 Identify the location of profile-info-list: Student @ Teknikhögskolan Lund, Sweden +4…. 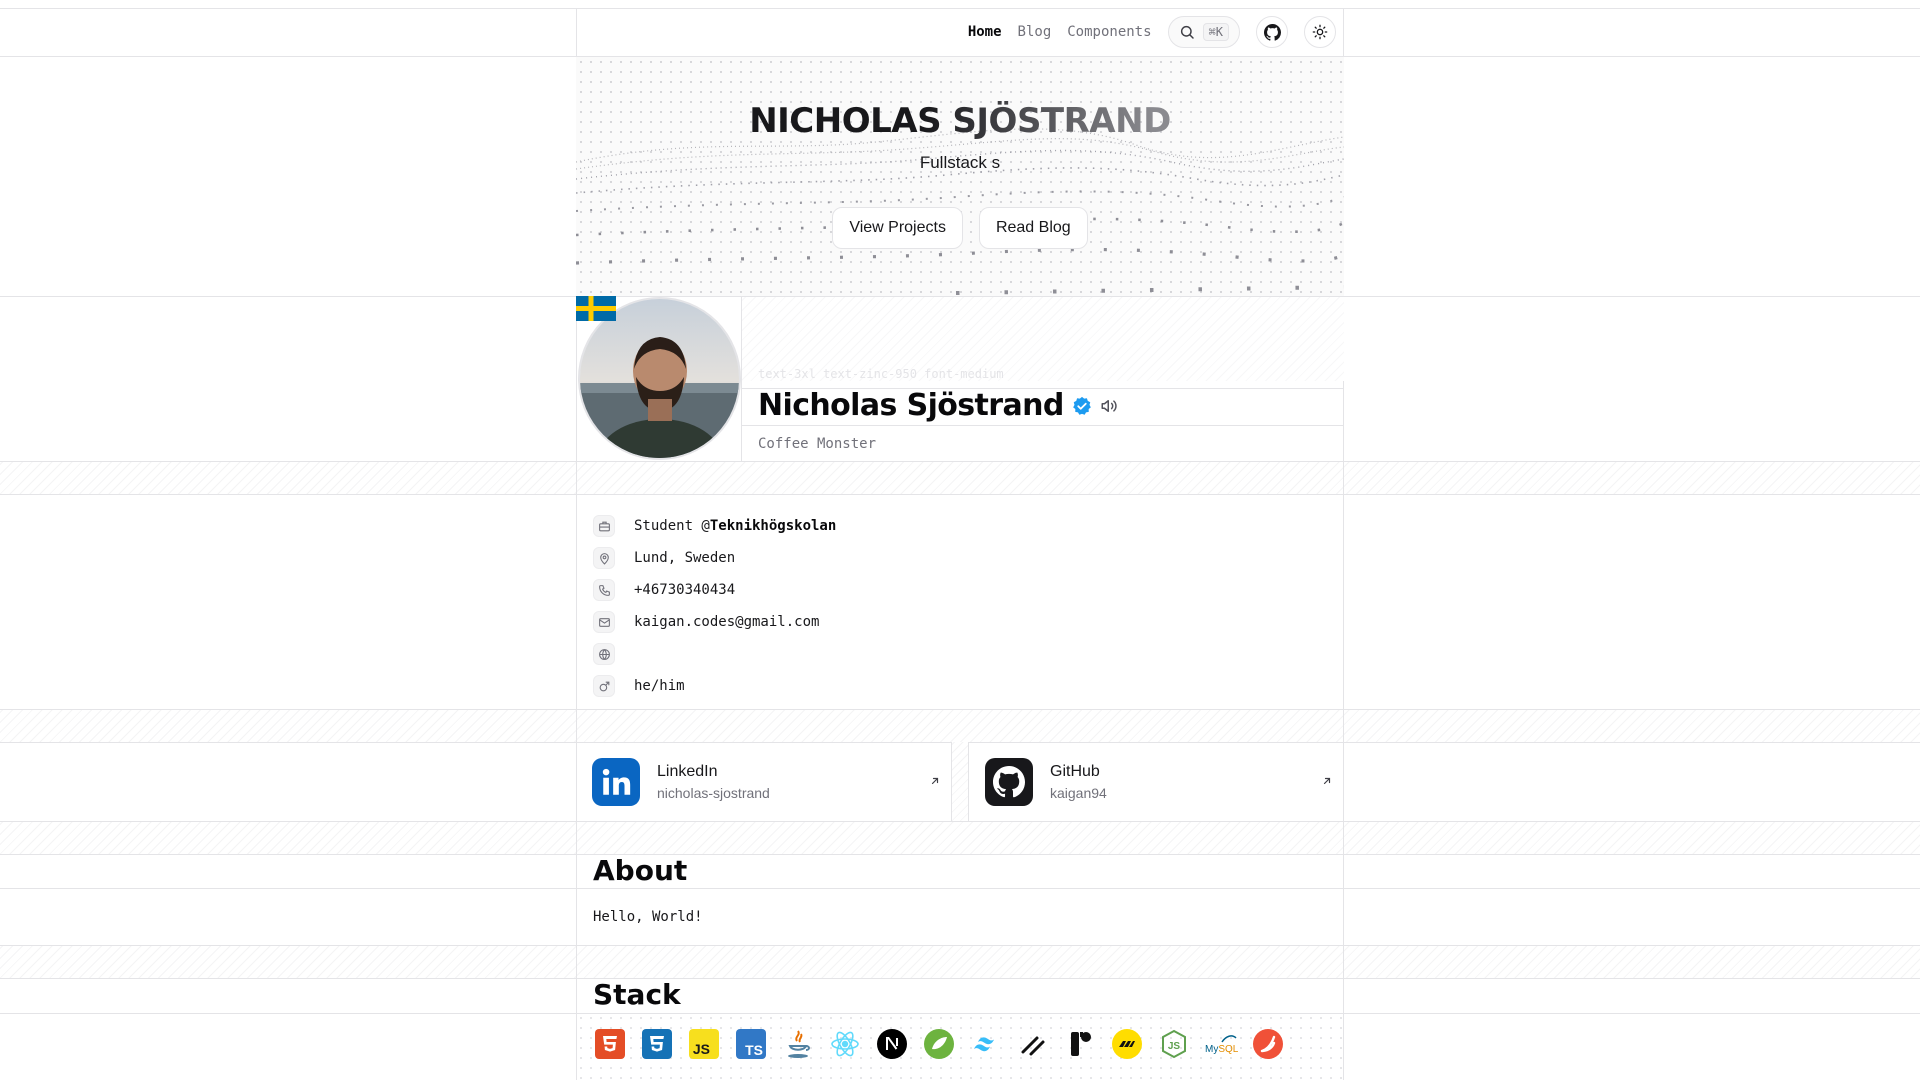
(963, 606).